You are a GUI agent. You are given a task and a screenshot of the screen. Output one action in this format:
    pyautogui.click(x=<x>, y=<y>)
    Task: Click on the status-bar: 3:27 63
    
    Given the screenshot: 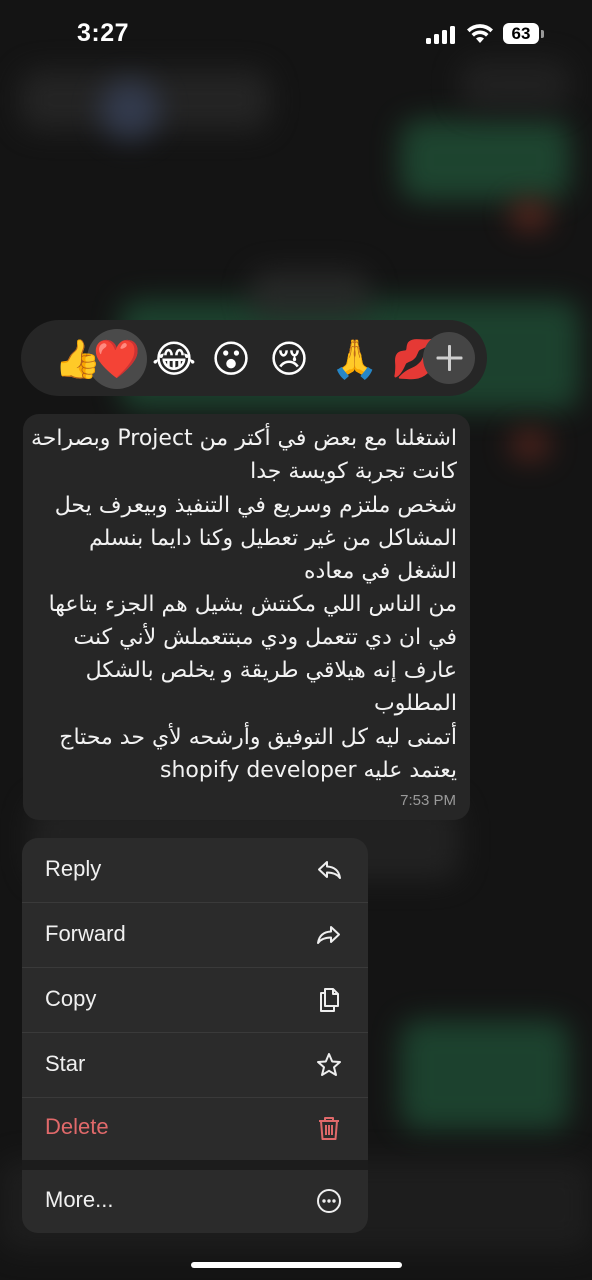 What is the action you would take?
    pyautogui.click(x=296, y=35)
    